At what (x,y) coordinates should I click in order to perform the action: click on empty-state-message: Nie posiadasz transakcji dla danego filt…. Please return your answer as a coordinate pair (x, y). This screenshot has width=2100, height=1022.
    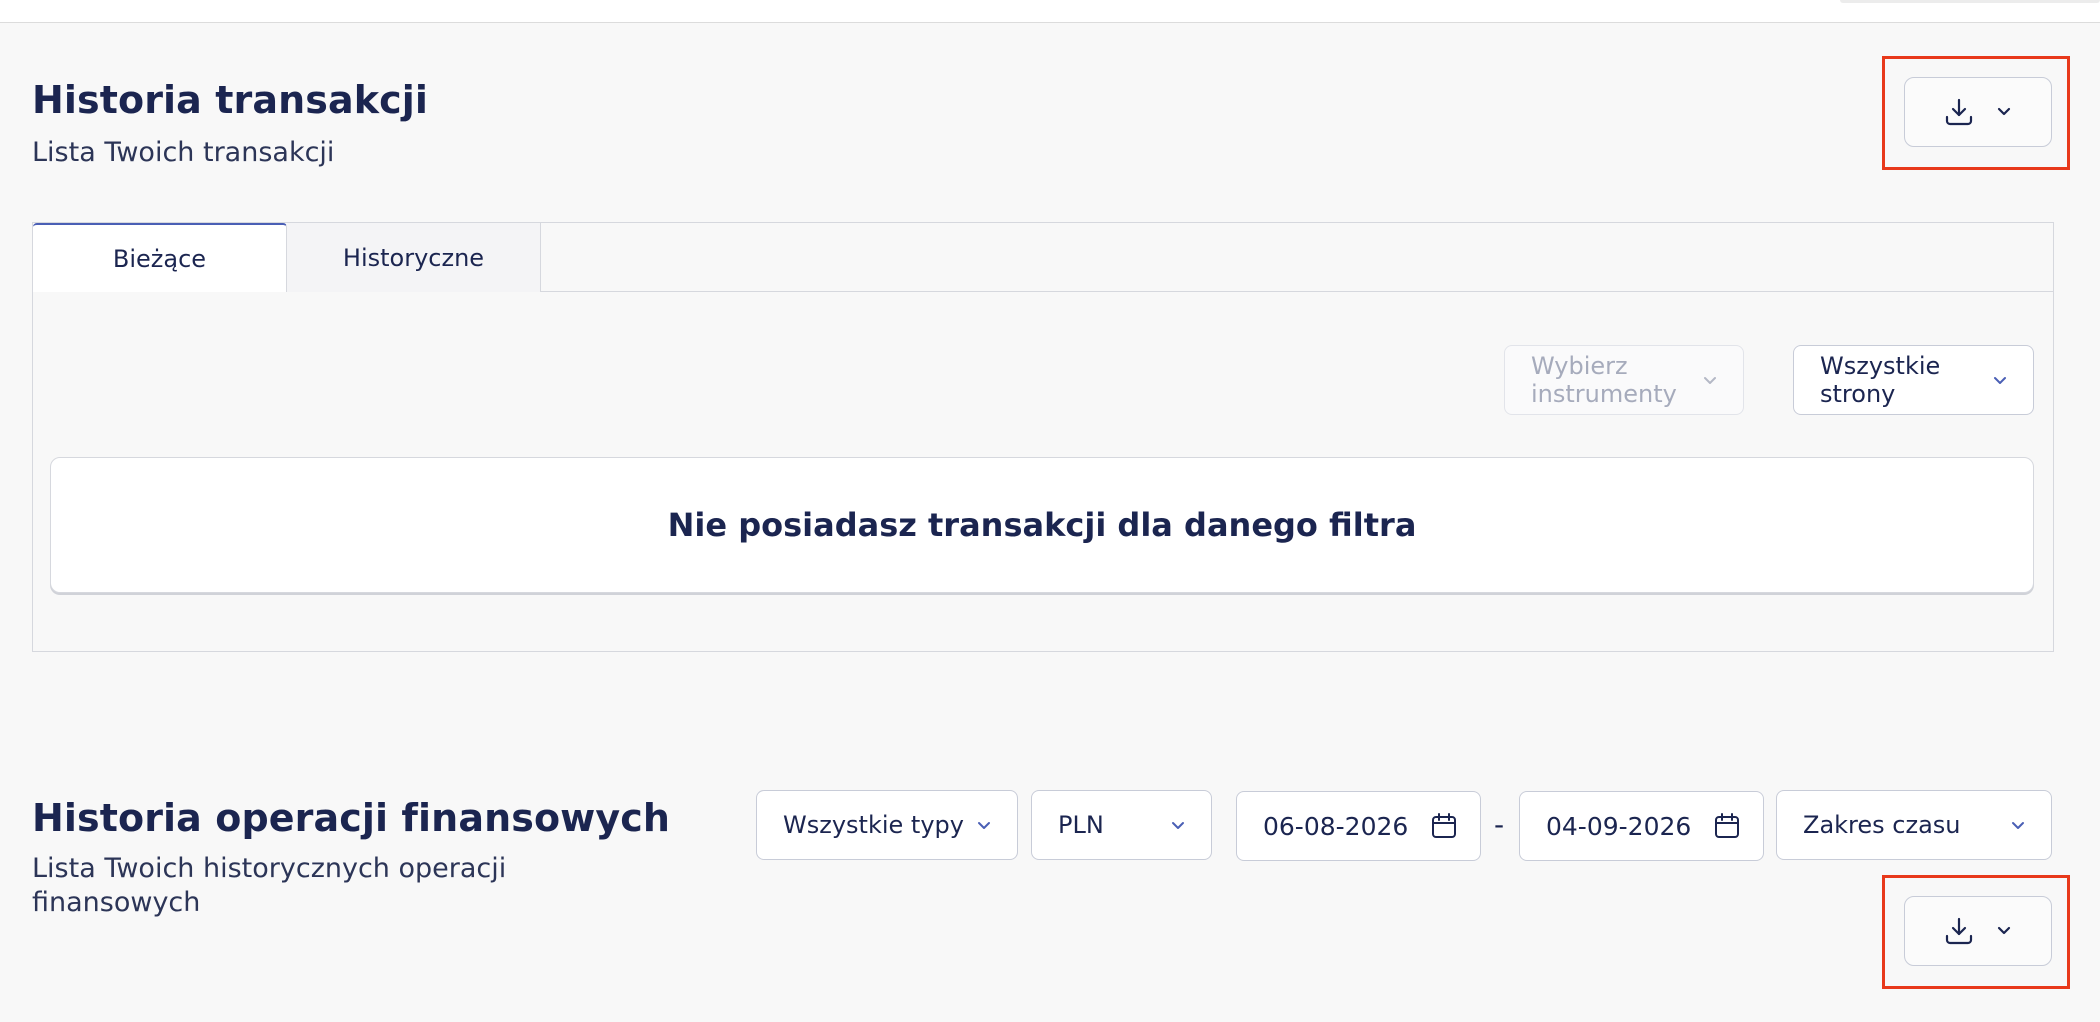
    Looking at the image, I should click on (1042, 525).